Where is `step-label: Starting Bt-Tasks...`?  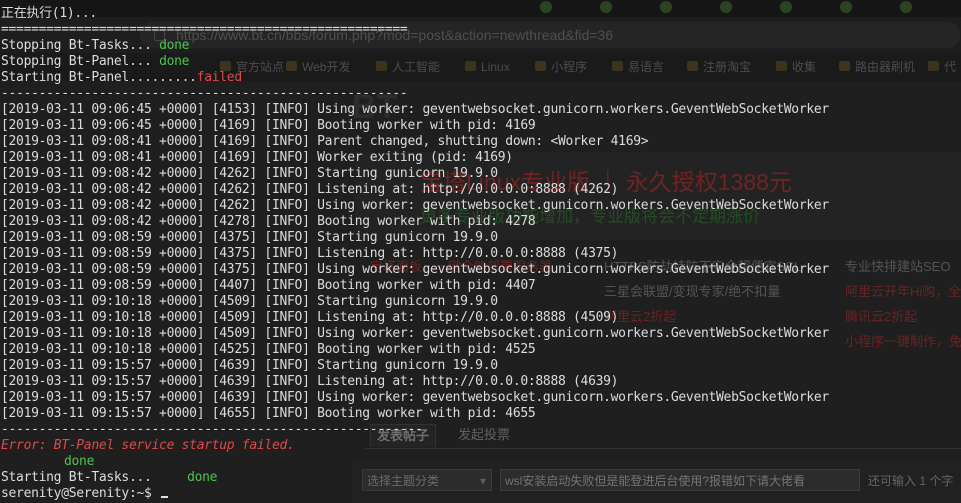 step-label: Starting Bt-Tasks... is located at coordinates (80, 477).